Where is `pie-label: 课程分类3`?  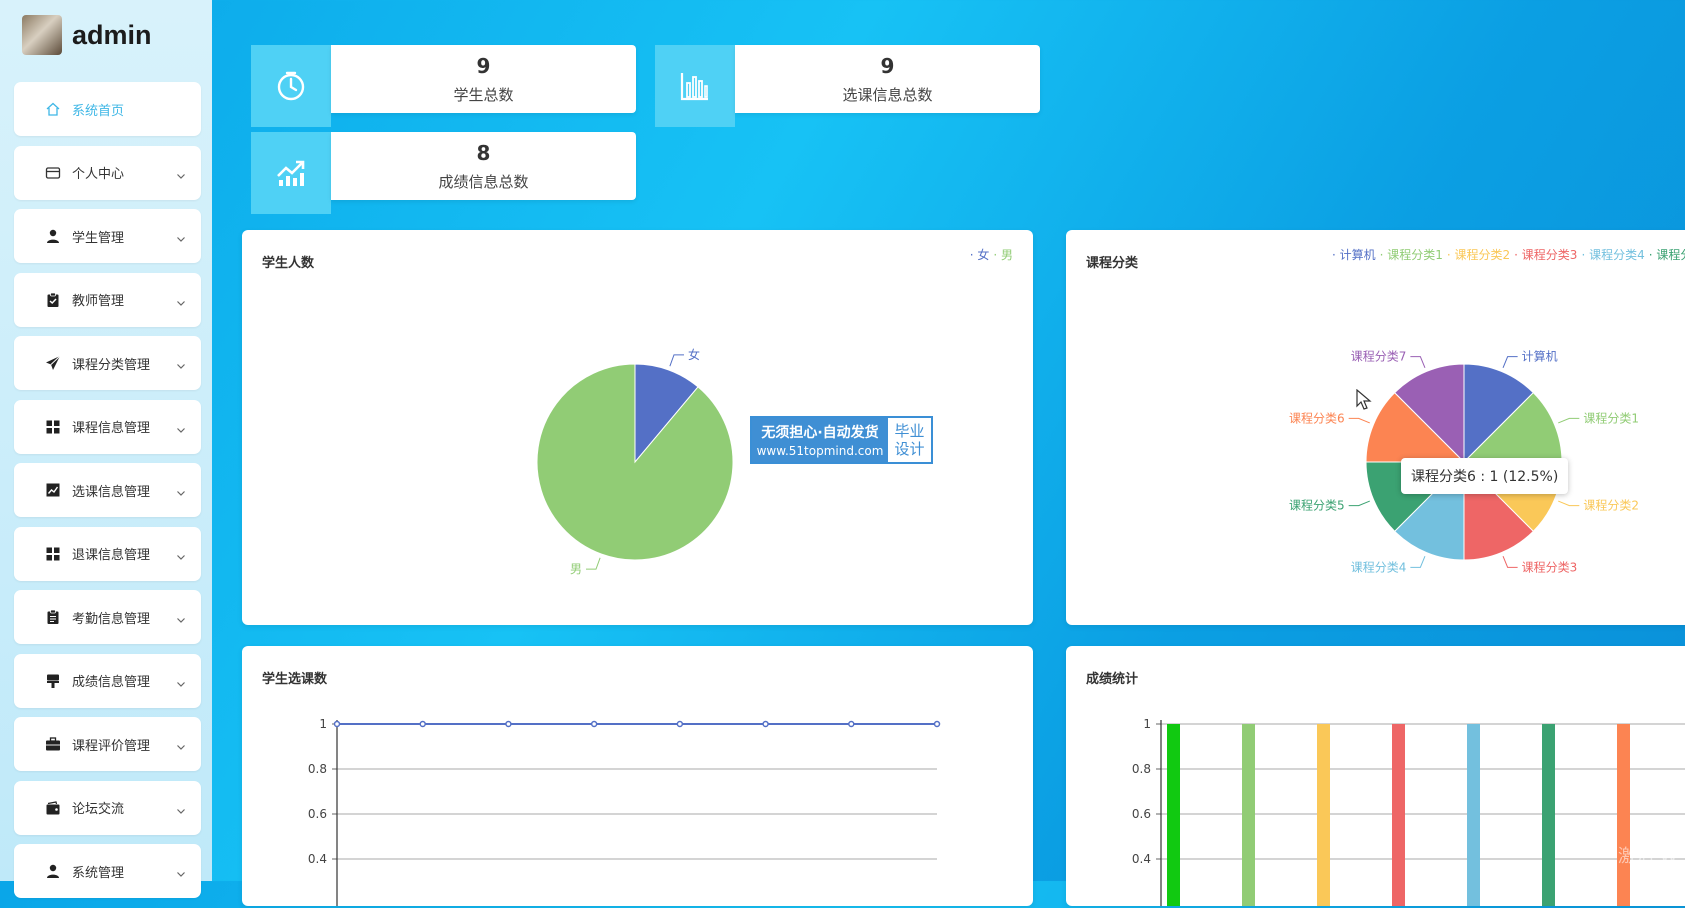
pie-label: 课程分类3 is located at coordinates (1550, 566).